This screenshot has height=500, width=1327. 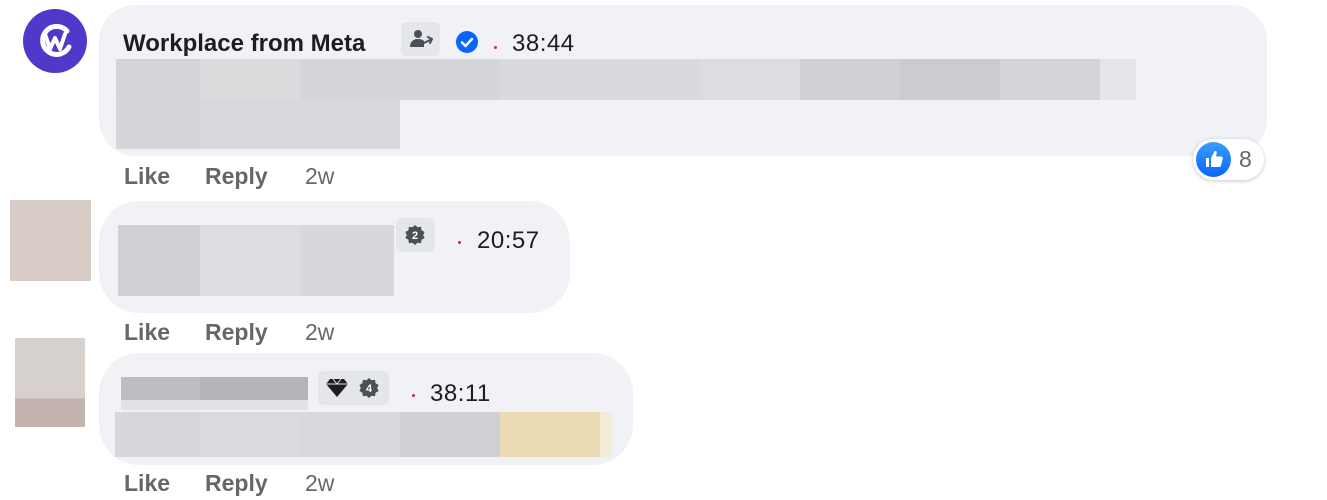 I want to click on svg-text: 4, so click(x=369, y=389).